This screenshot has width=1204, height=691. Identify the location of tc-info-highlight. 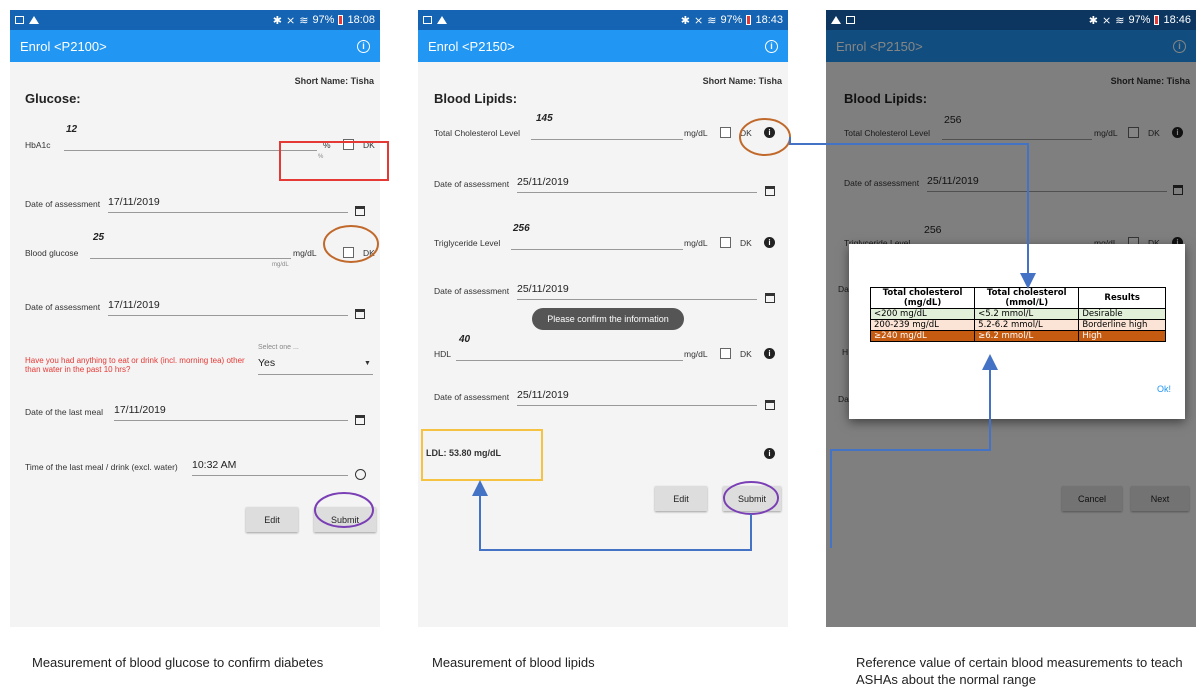
(765, 137).